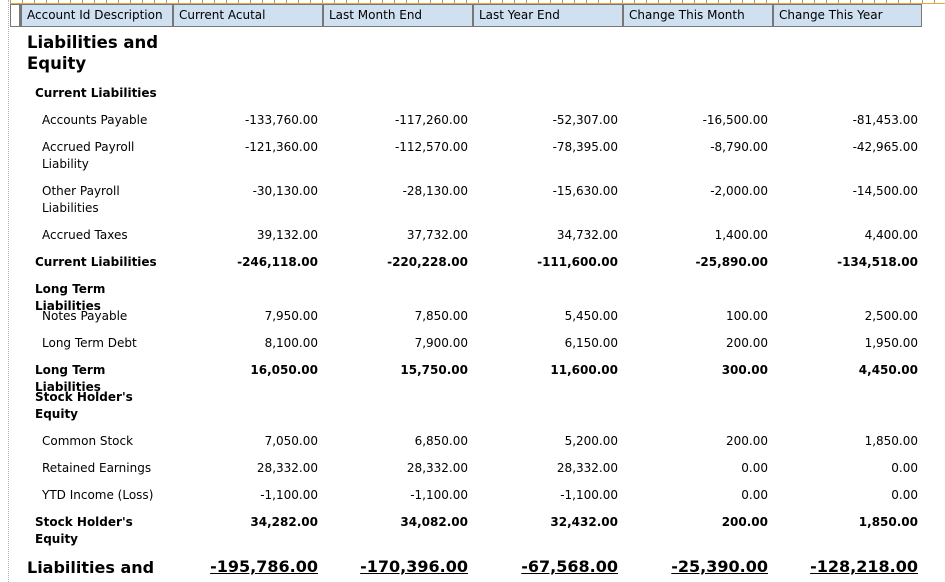 This screenshot has height=582, width=945. I want to click on value-current-actual: 7,050.00, so click(291, 441).